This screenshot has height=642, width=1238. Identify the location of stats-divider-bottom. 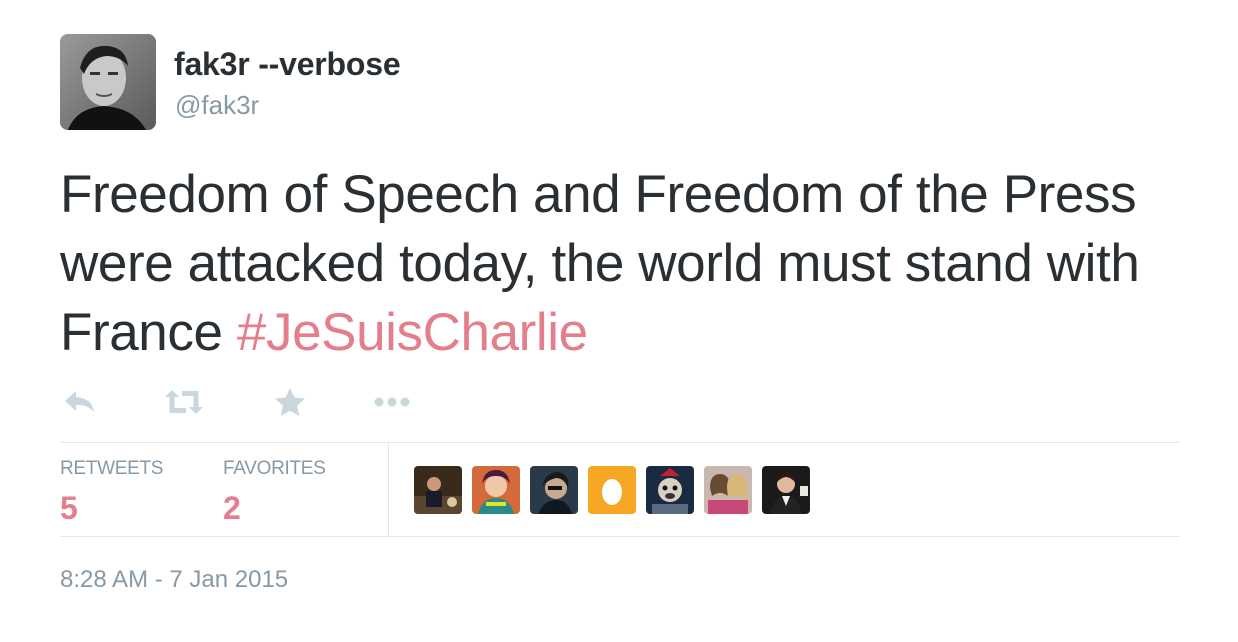
(620, 536).